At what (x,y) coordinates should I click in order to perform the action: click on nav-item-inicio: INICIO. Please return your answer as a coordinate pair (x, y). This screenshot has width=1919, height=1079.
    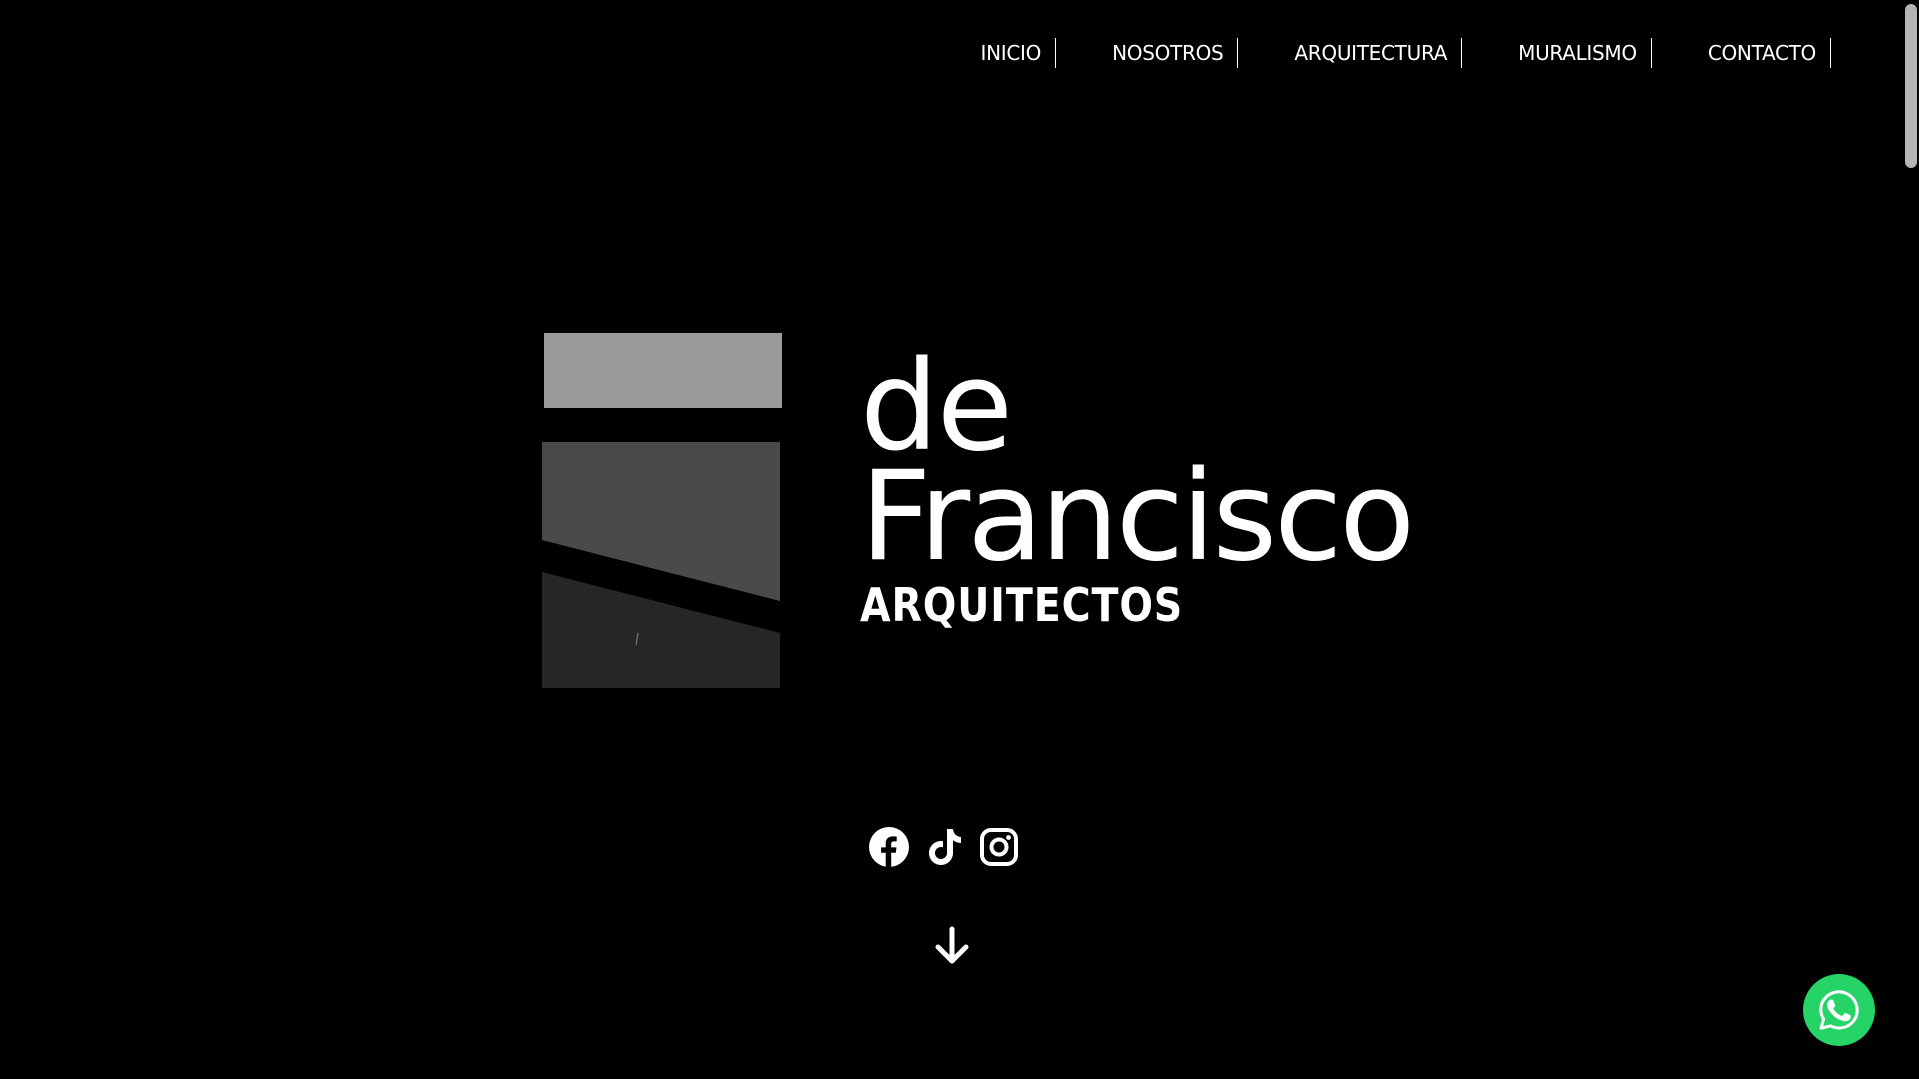
    Looking at the image, I should click on (1019, 53).